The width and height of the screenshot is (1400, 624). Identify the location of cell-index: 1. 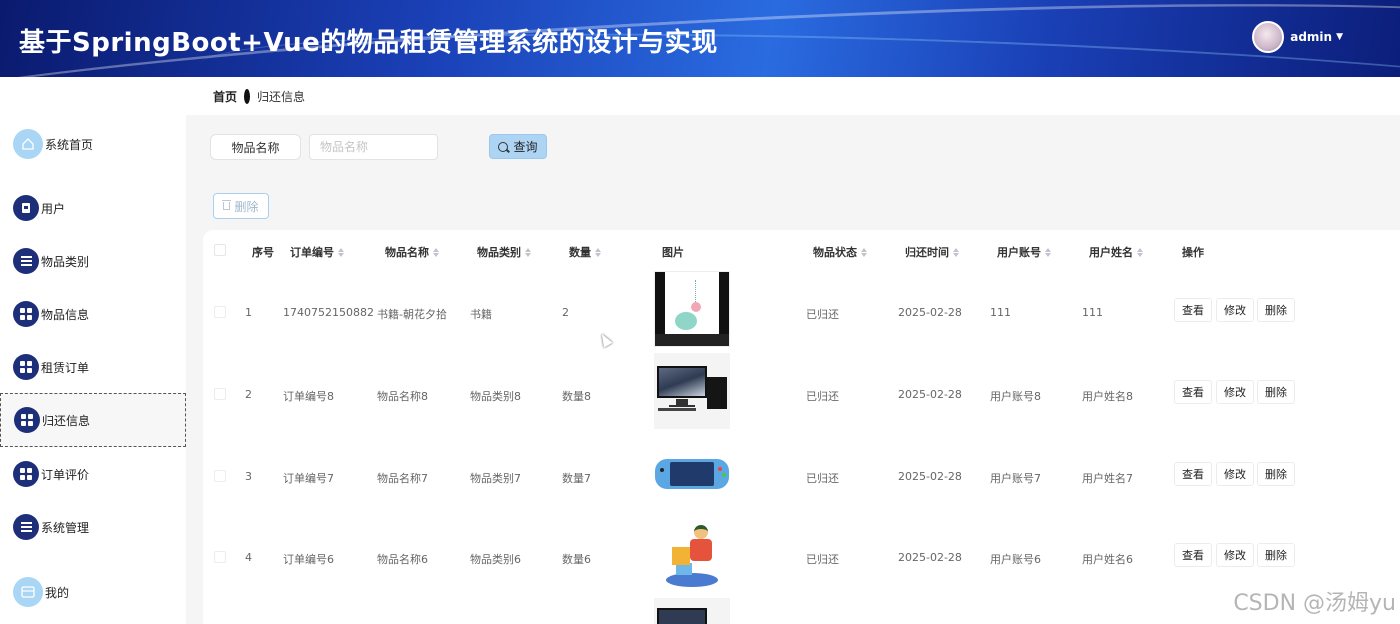
(248, 312).